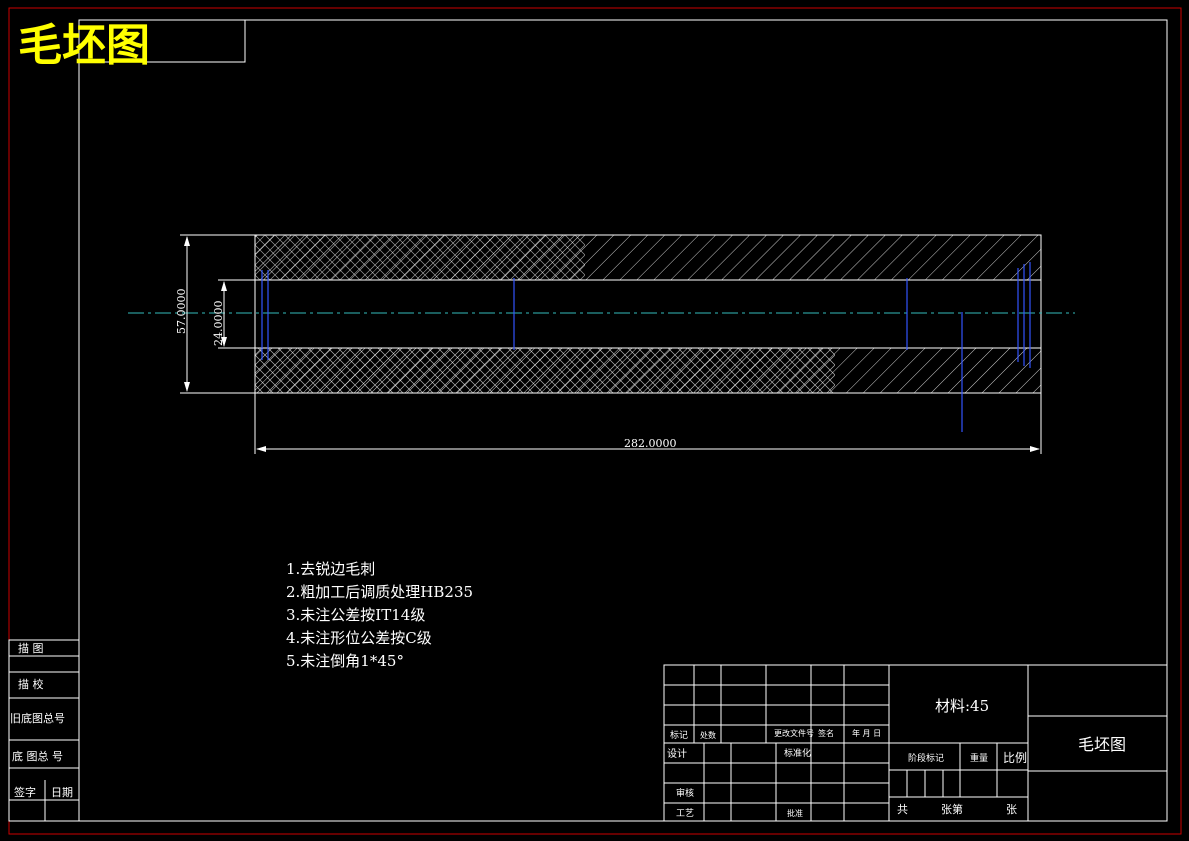  I want to click on length-dim: 282.0000, so click(650, 443).